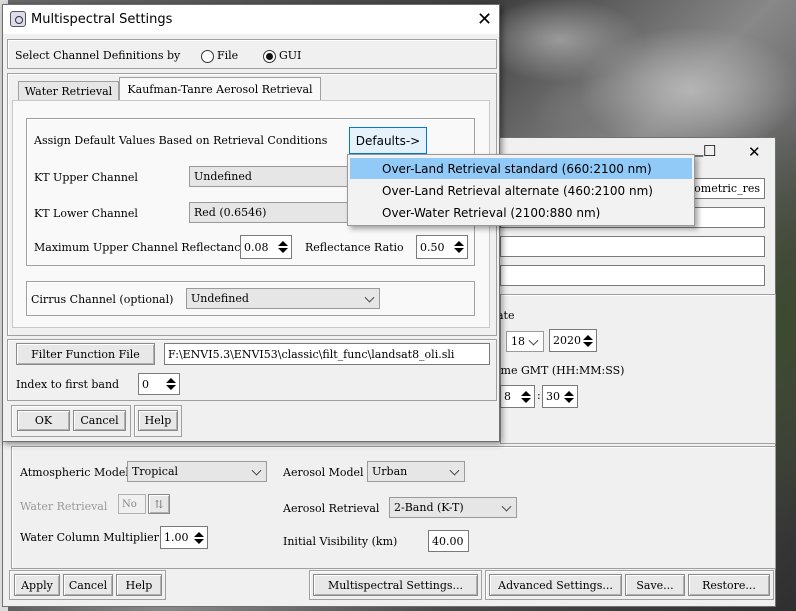 Image resolution: width=796 pixels, height=611 pixels. I want to click on kt-lower-value: Red (0.6546), so click(230, 212).